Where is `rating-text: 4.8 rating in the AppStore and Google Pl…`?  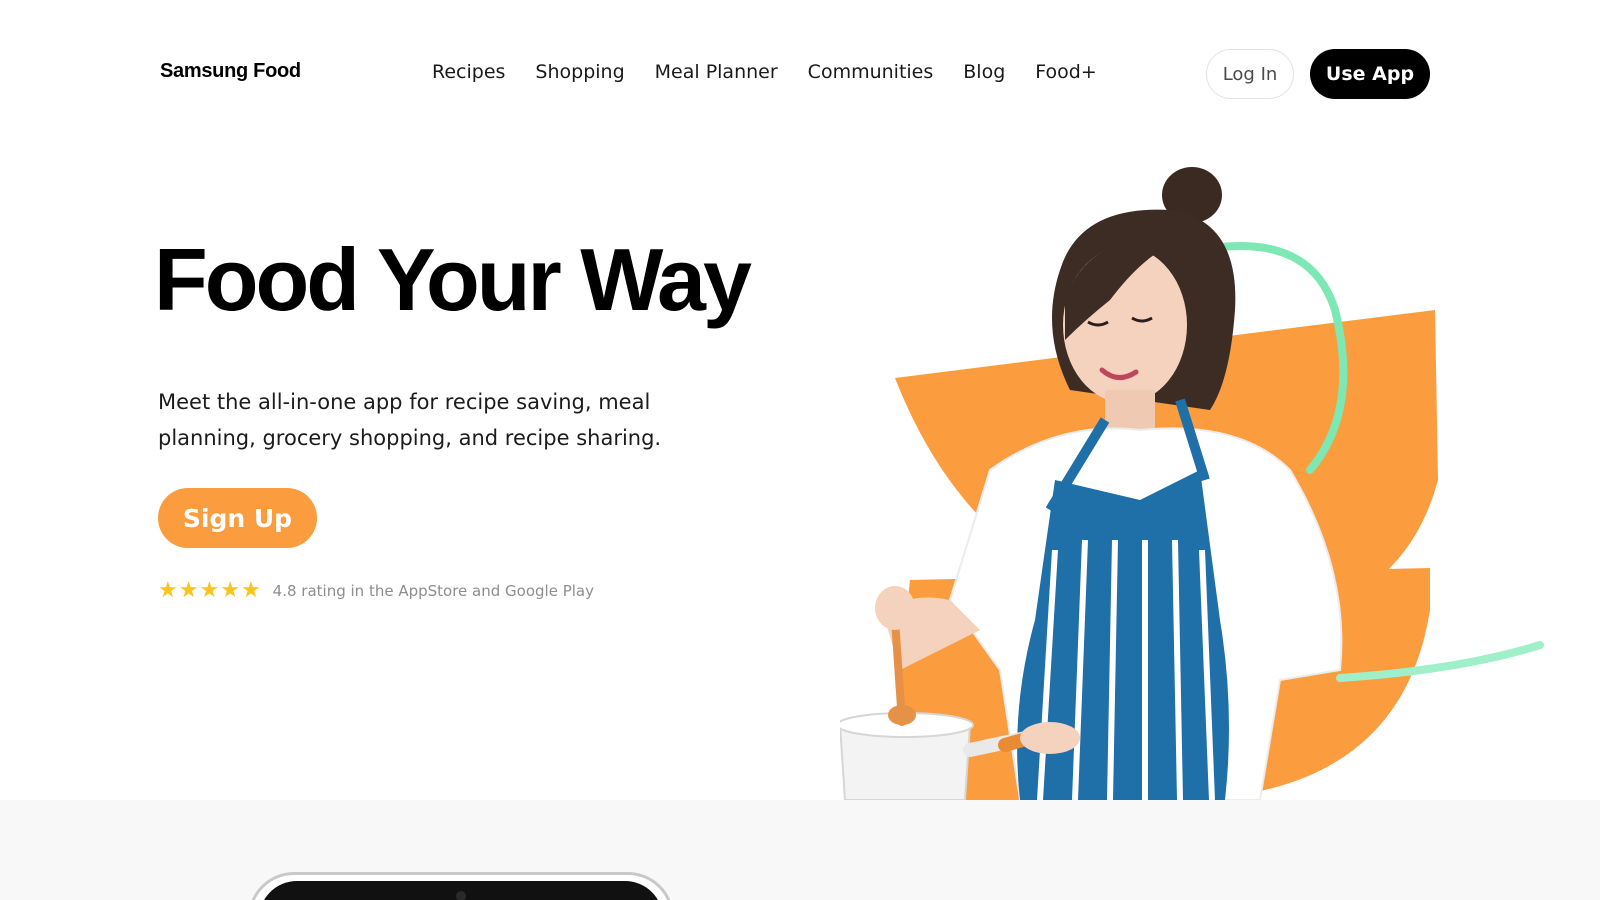
rating-text: 4.8 rating in the AppStore and Google Pl… is located at coordinates (433, 591).